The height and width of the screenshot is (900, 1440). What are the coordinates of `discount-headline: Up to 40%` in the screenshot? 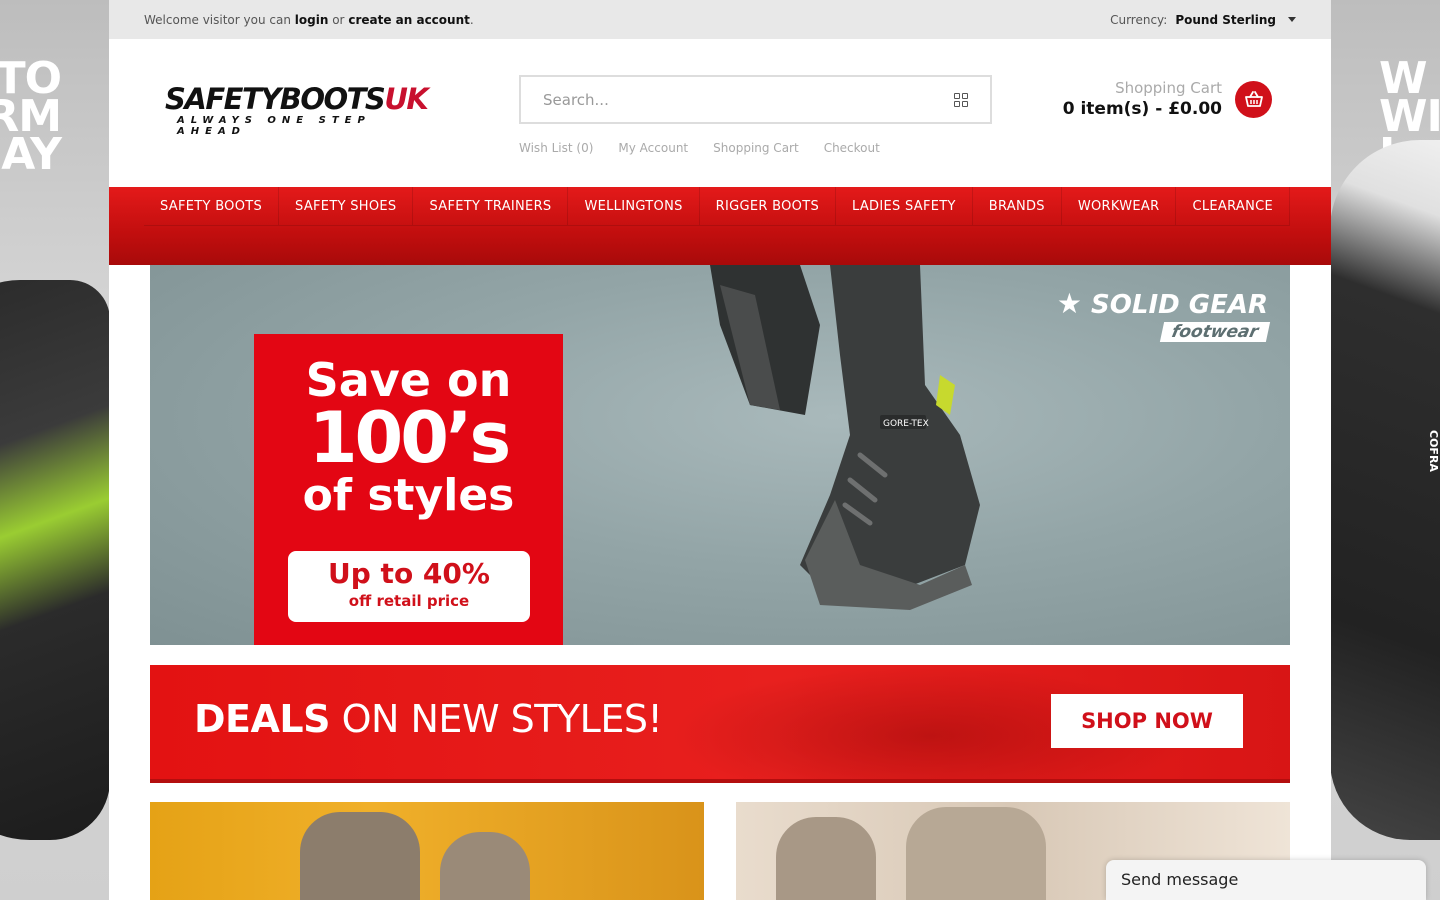 It's located at (409, 573).